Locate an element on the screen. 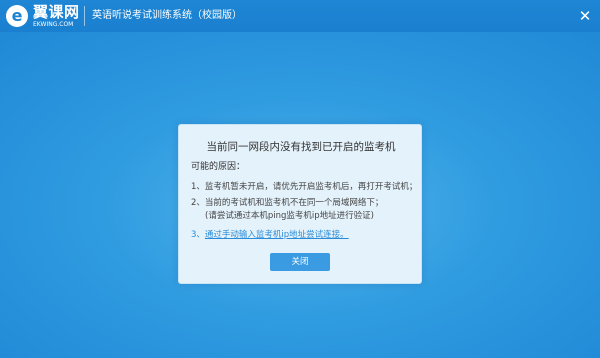 This screenshot has height=358, width=600. reason-text: 当前的考试机和监考机不在同一个局域网络下； is located at coordinates (294, 203).